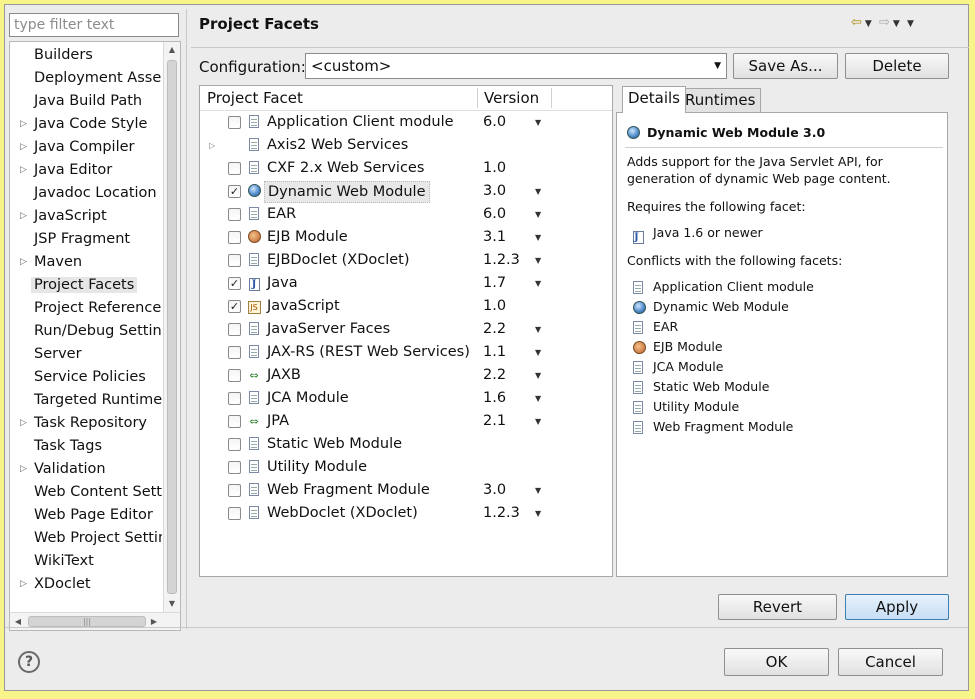 The image size is (975, 699). I want to click on facet-row: EJBDoclet (XDoclet) 1.2.3 ▼, so click(406, 260).